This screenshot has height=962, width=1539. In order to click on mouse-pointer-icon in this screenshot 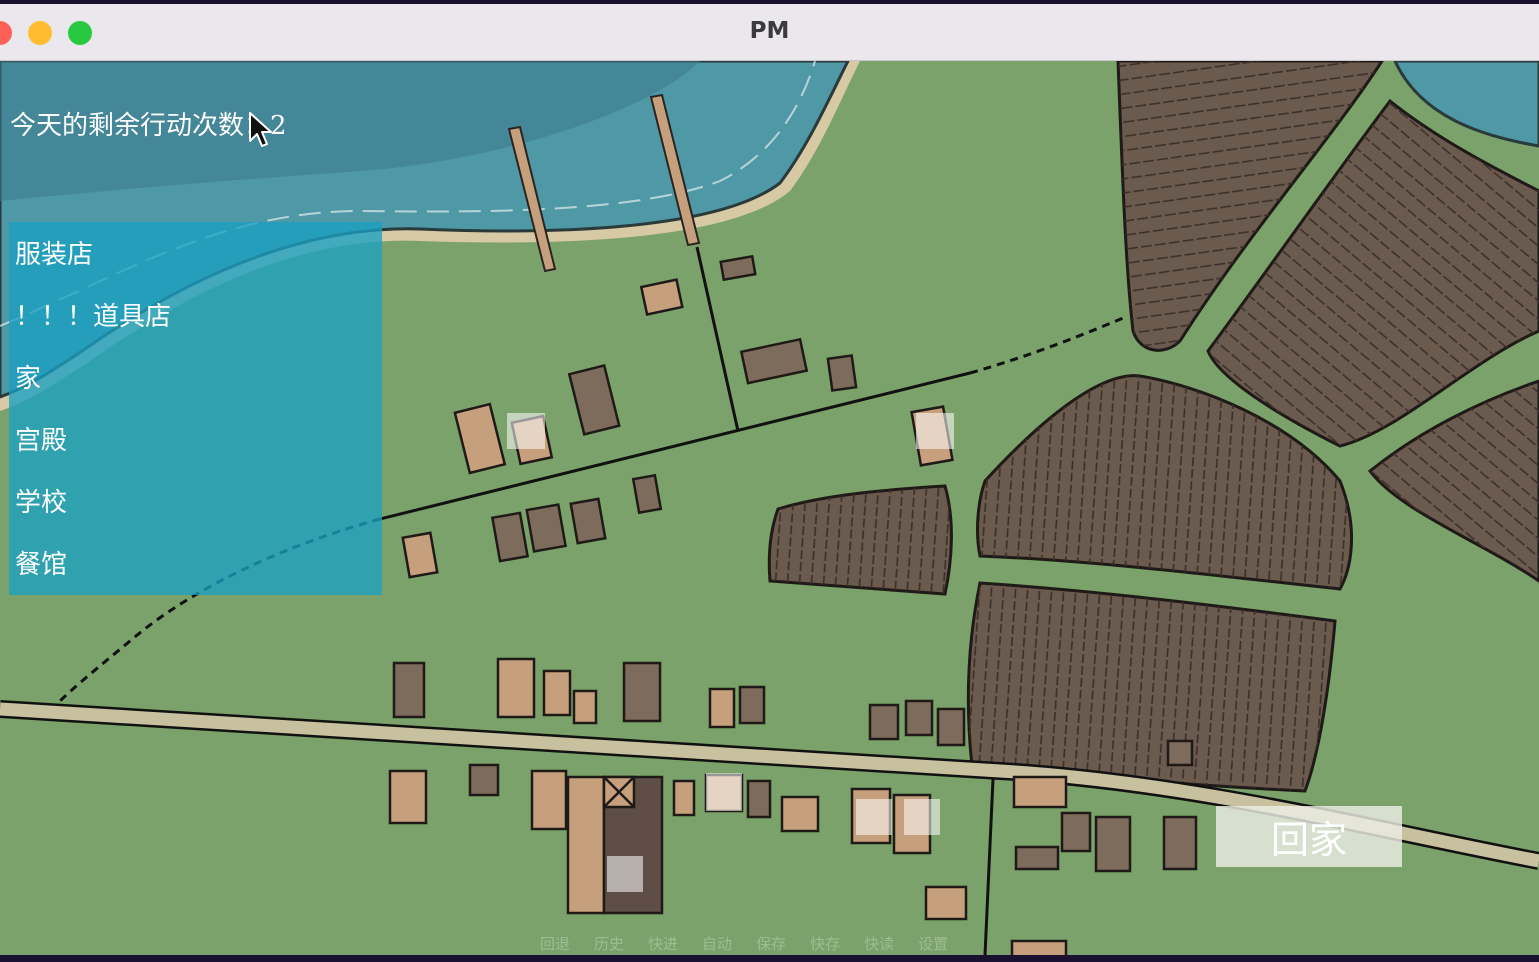, I will do `click(260, 129)`.